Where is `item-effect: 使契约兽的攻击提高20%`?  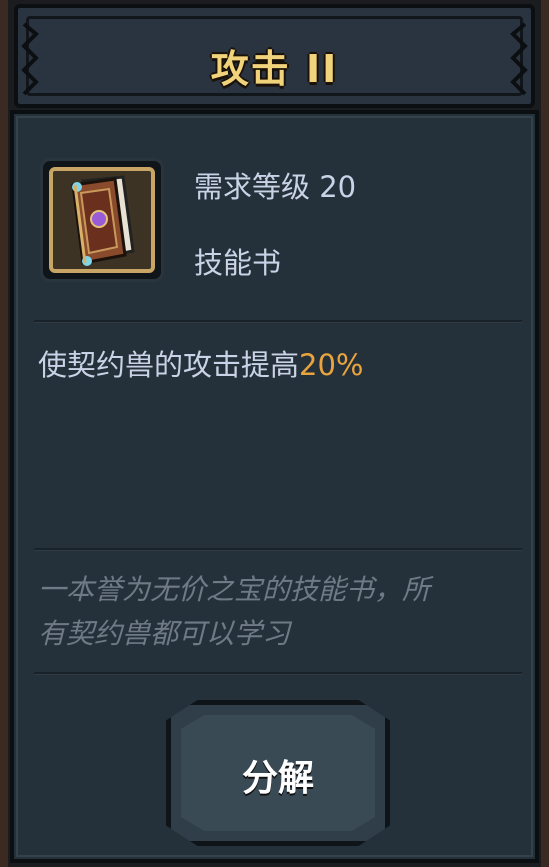 item-effect: 使契约兽的攻击提高20% is located at coordinates (200, 363).